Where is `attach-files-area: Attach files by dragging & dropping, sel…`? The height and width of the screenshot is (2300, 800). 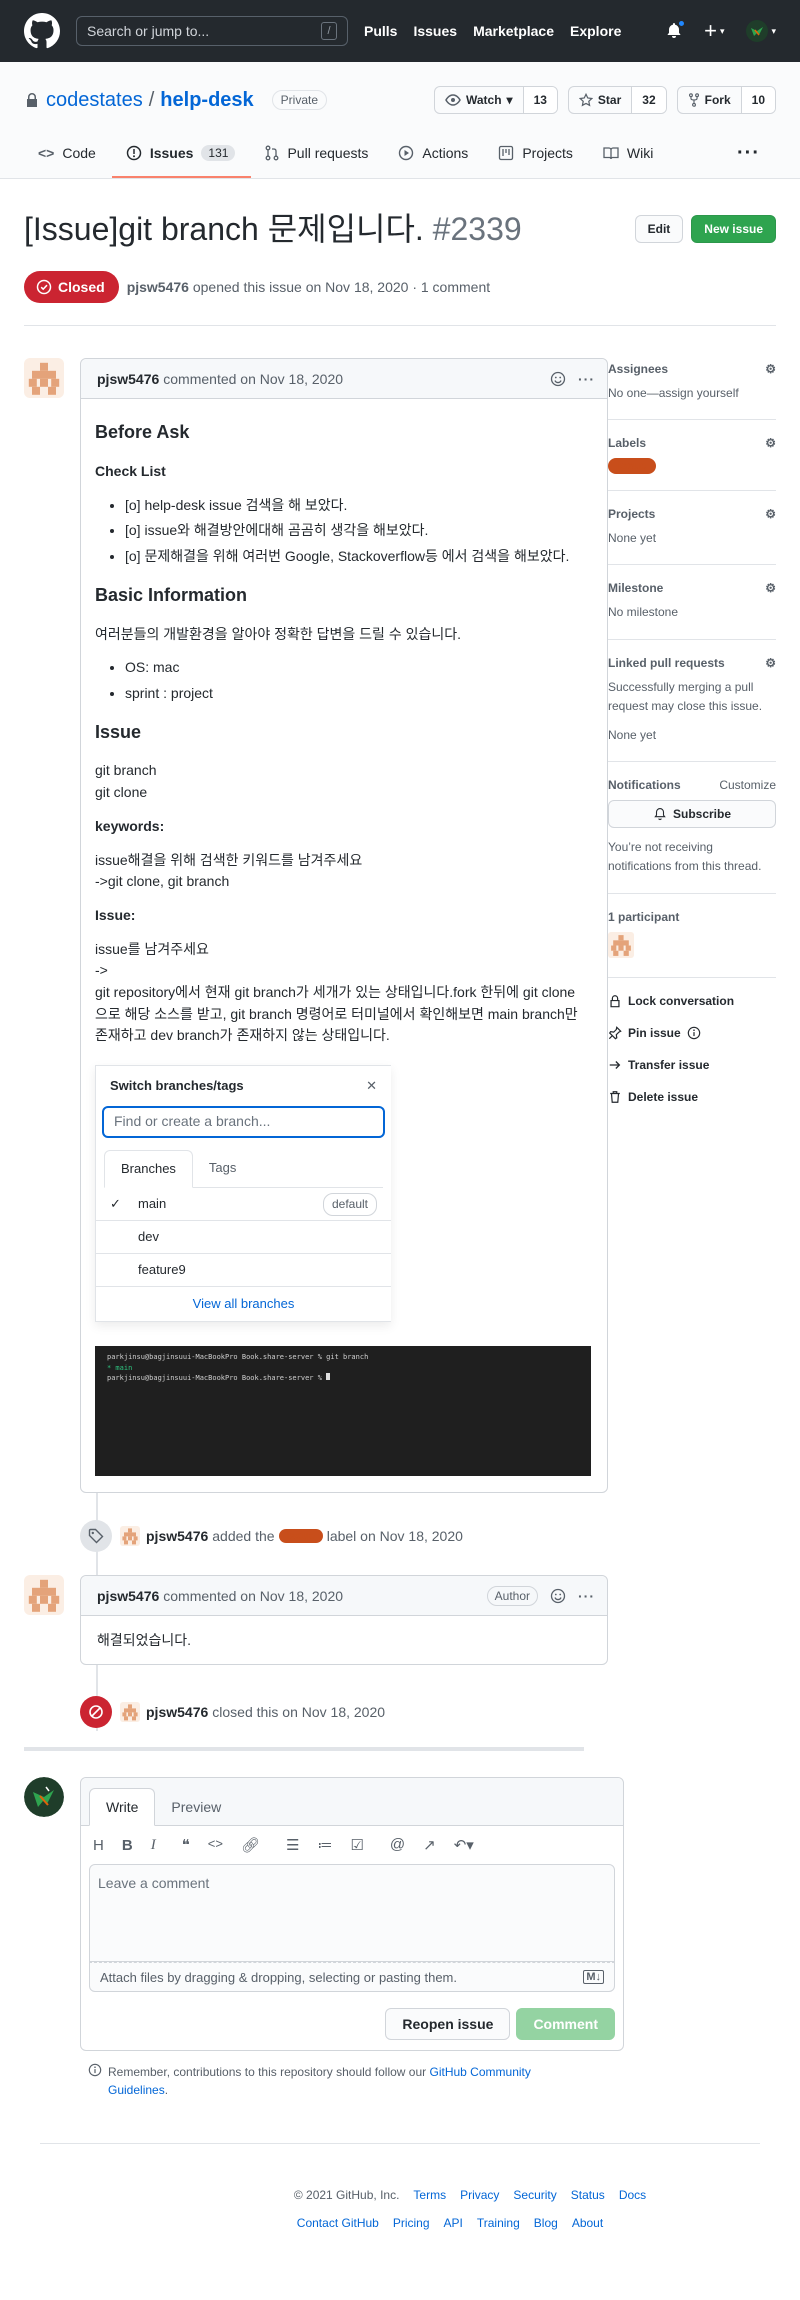 attach-files-area: Attach files by dragging & dropping, sel… is located at coordinates (352, 1977).